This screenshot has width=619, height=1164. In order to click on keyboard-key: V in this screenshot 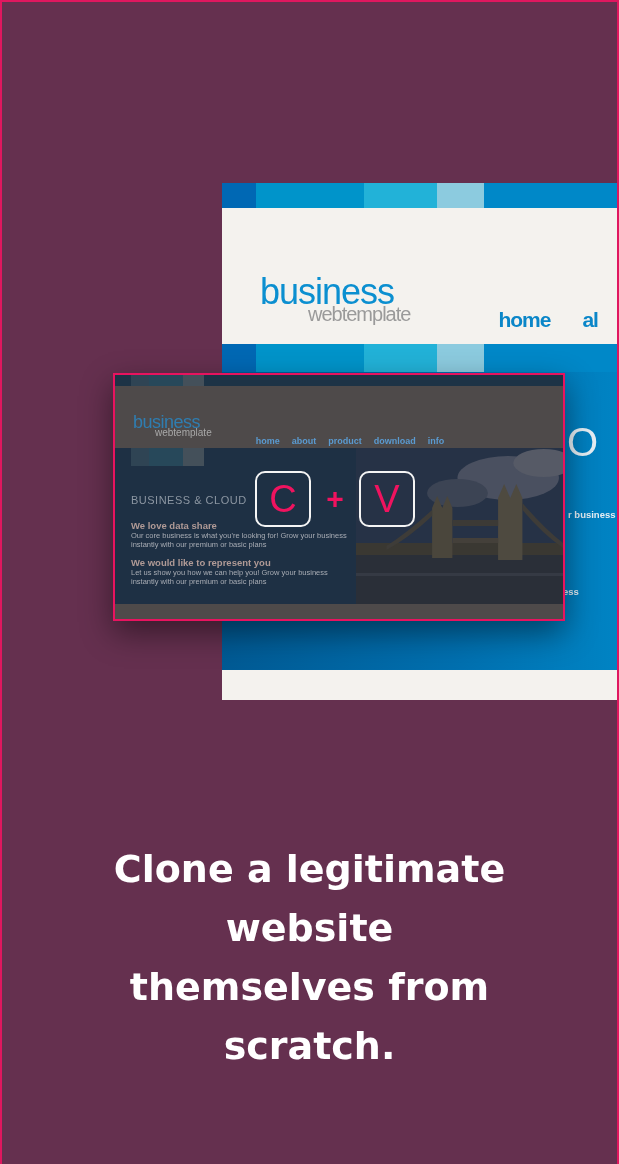, I will do `click(387, 499)`.